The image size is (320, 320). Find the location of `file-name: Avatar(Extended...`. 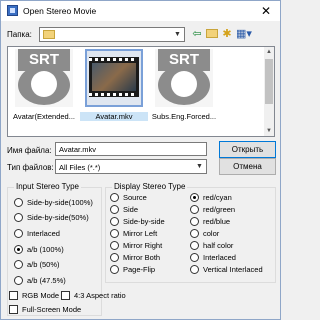

file-name: Avatar(Extended... is located at coordinates (44, 116).